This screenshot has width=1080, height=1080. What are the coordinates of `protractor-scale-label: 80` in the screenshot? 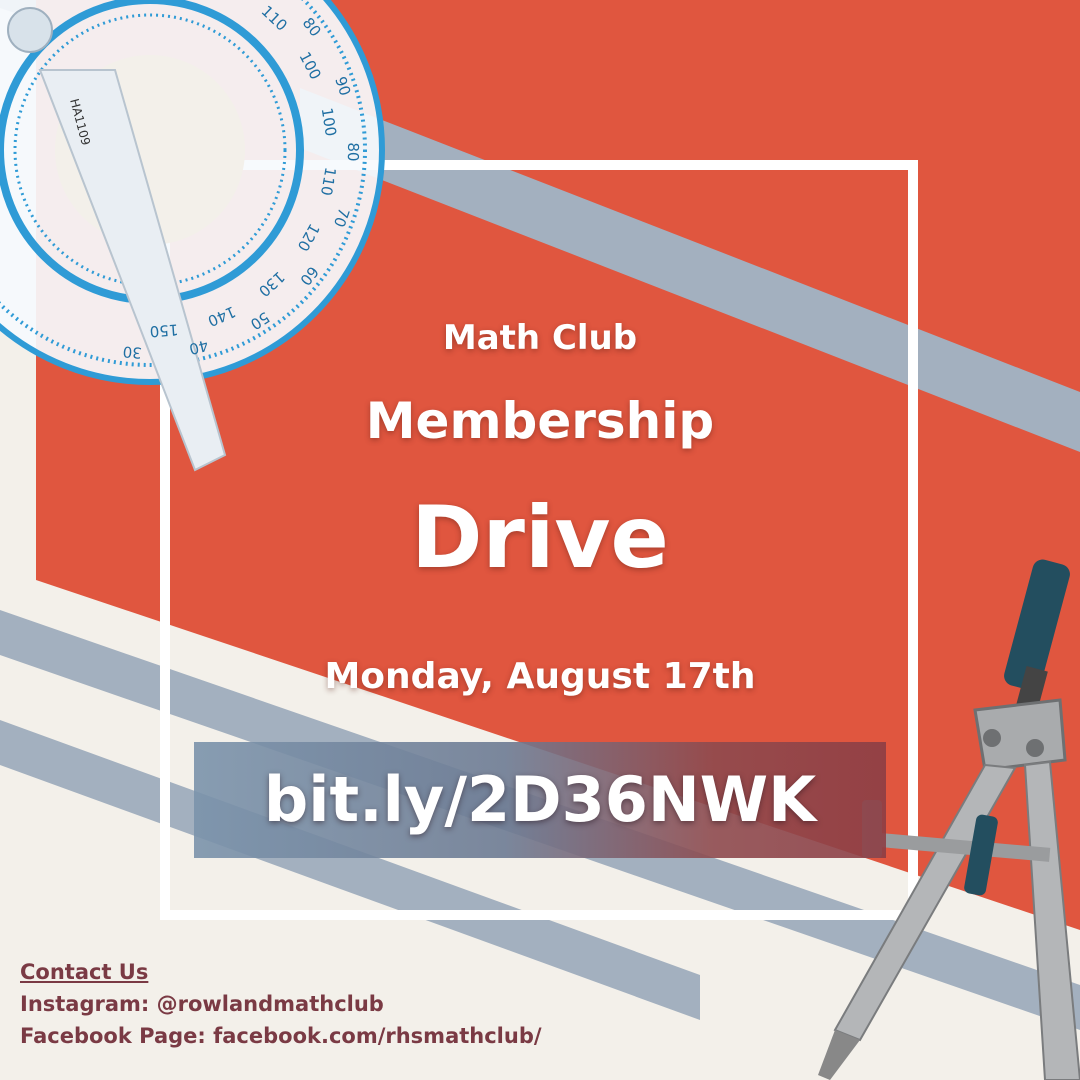 It's located at (353, 151).